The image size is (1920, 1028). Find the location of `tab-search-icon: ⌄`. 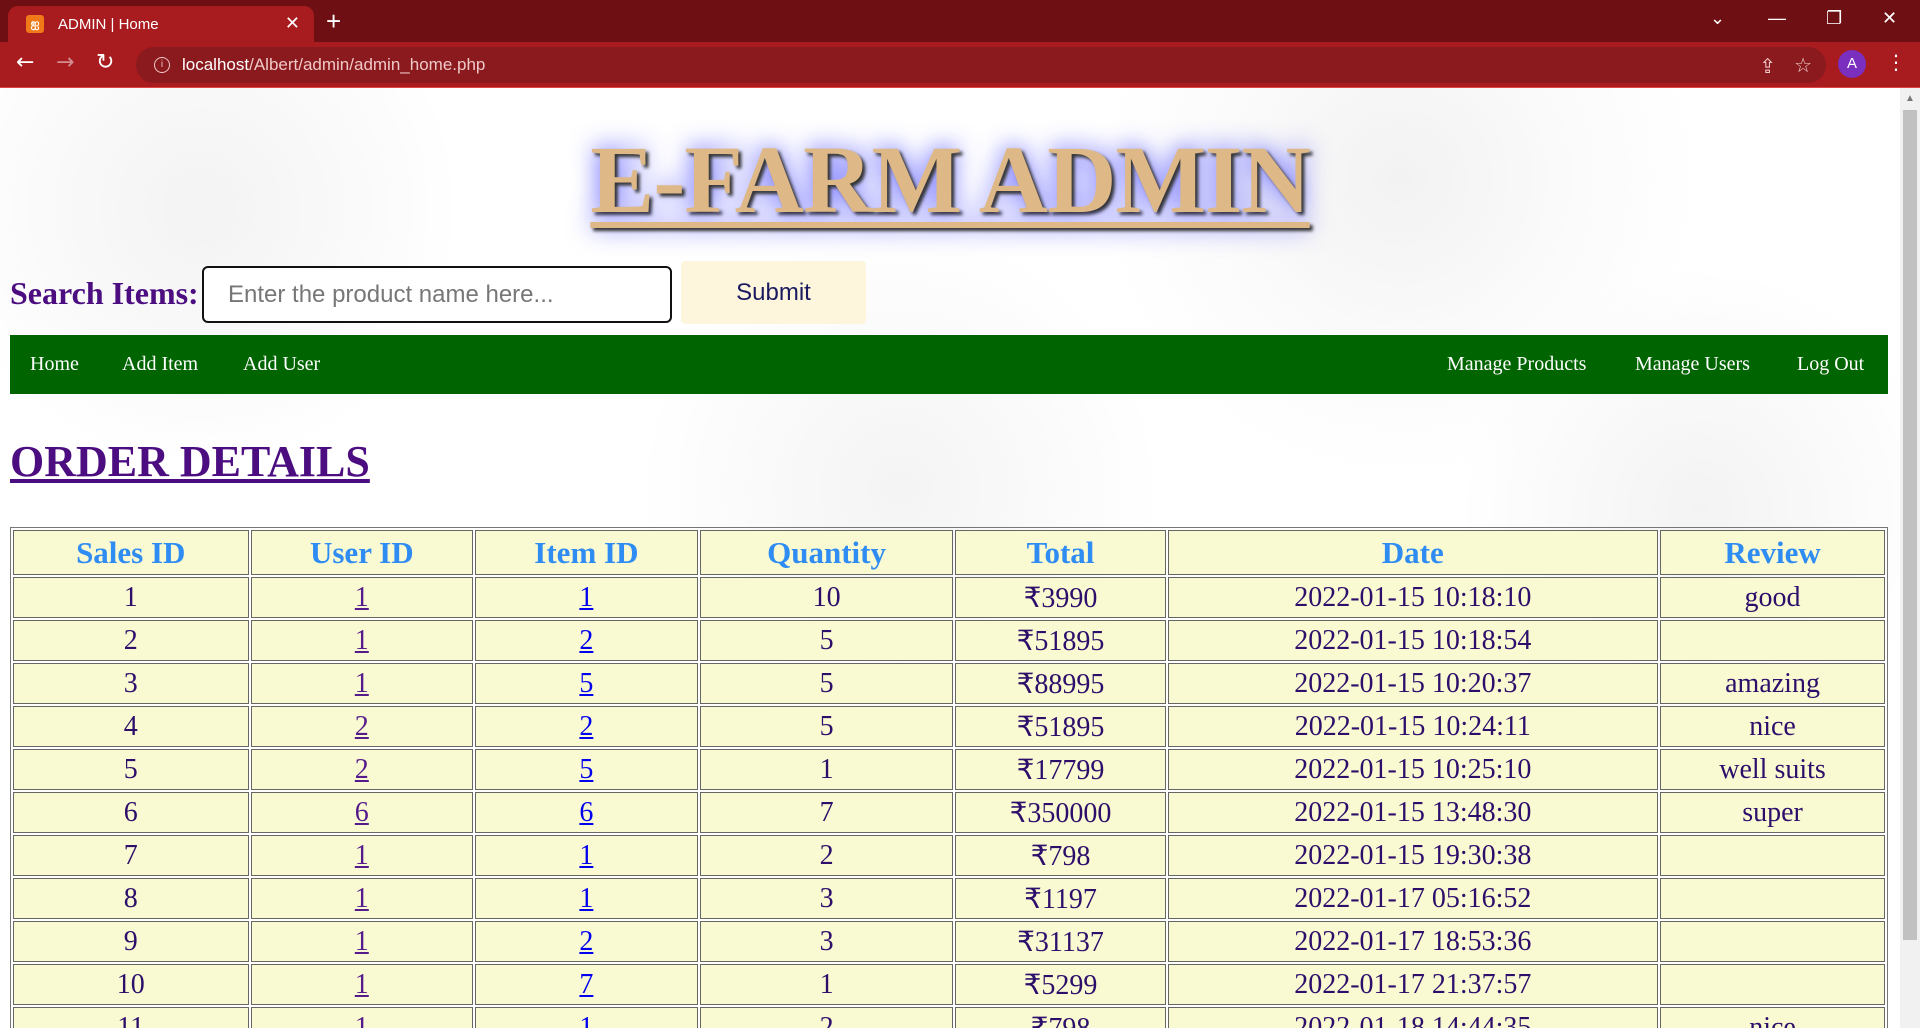

tab-search-icon: ⌄ is located at coordinates (1717, 18).